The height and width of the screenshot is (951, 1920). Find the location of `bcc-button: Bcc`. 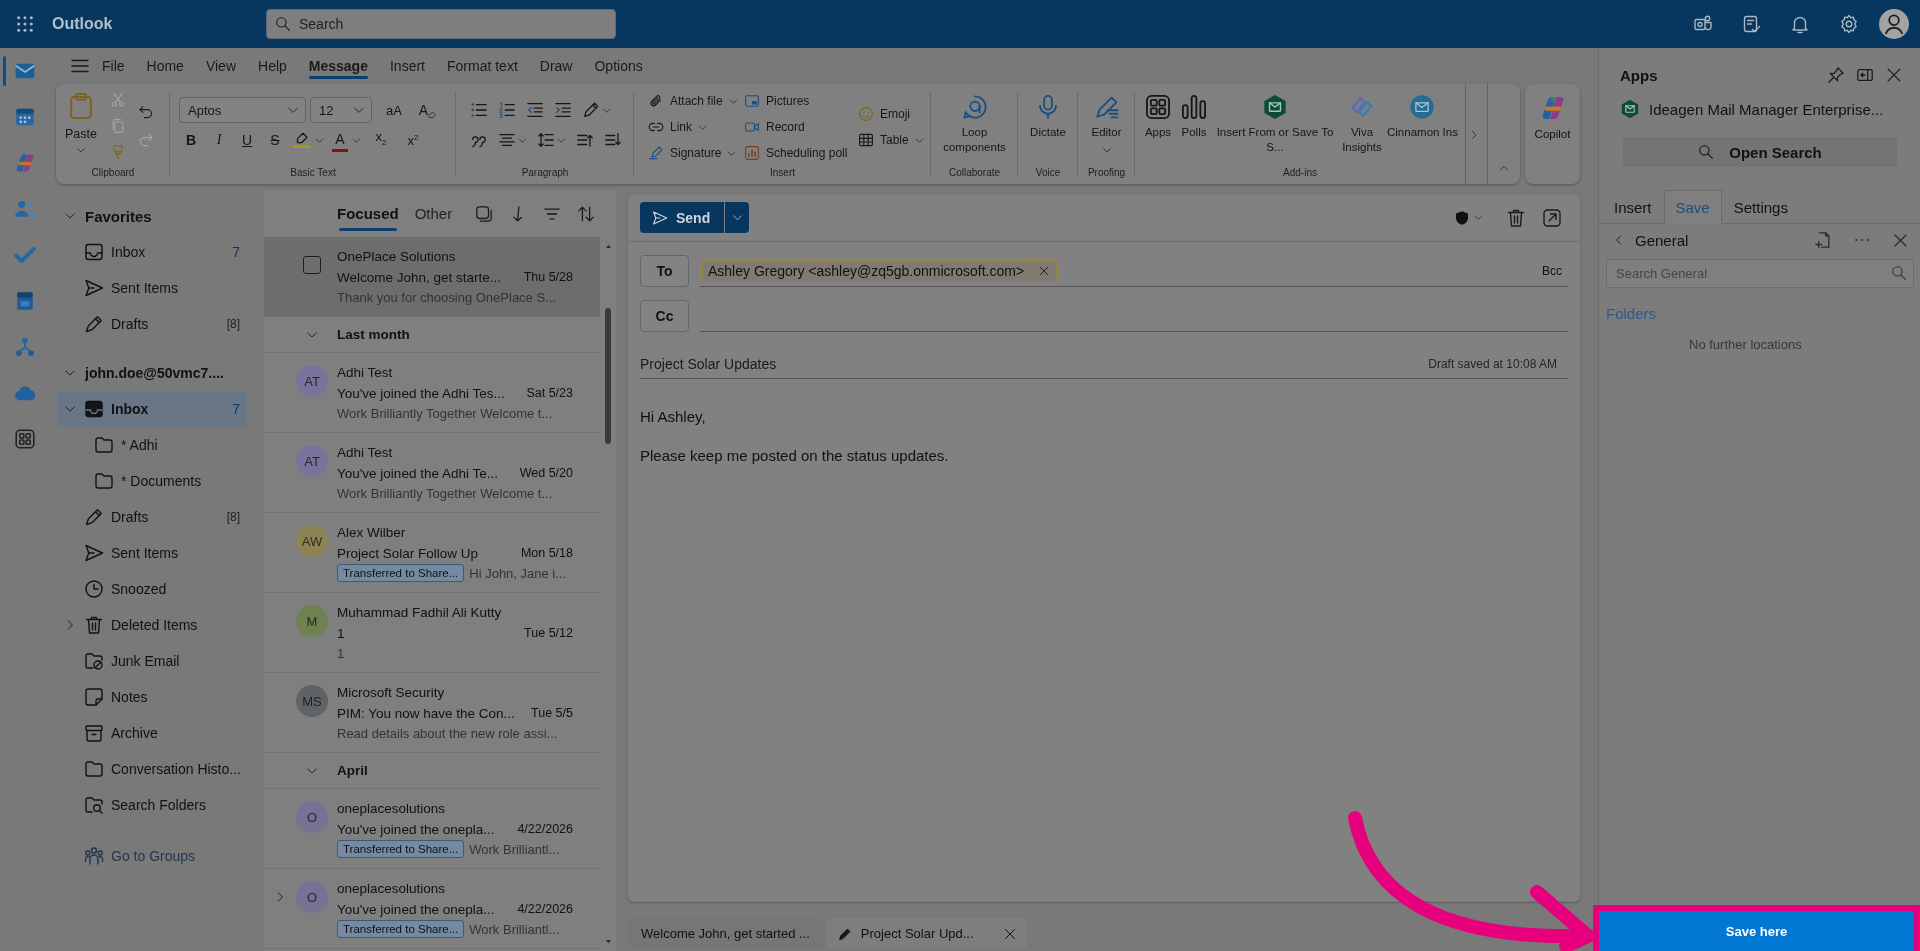

bcc-button: Bcc is located at coordinates (1552, 270).